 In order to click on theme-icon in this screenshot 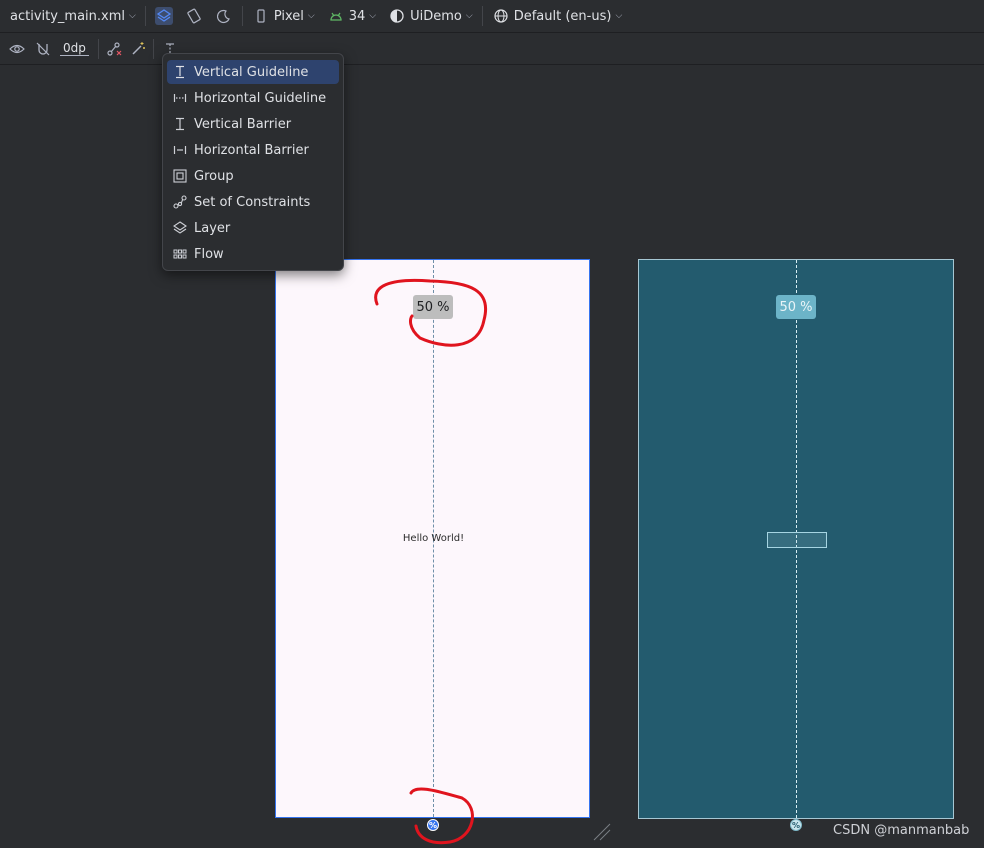, I will do `click(397, 16)`.